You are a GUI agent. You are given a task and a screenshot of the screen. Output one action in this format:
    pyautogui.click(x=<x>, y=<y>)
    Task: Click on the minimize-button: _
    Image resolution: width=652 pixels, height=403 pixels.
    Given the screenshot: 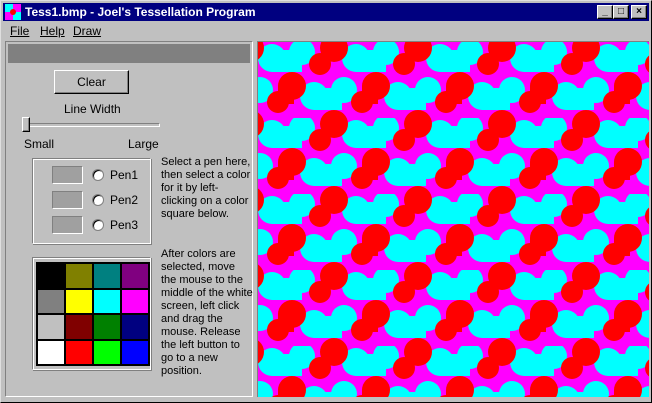 What is the action you would take?
    pyautogui.click(x=605, y=12)
    